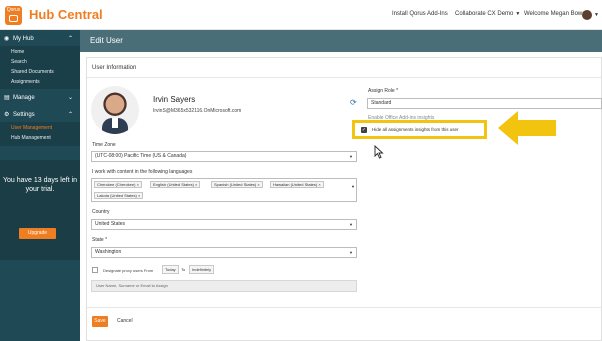 The width and height of the screenshot is (602, 341). I want to click on sidebar-item-label: Manage, so click(24, 98).